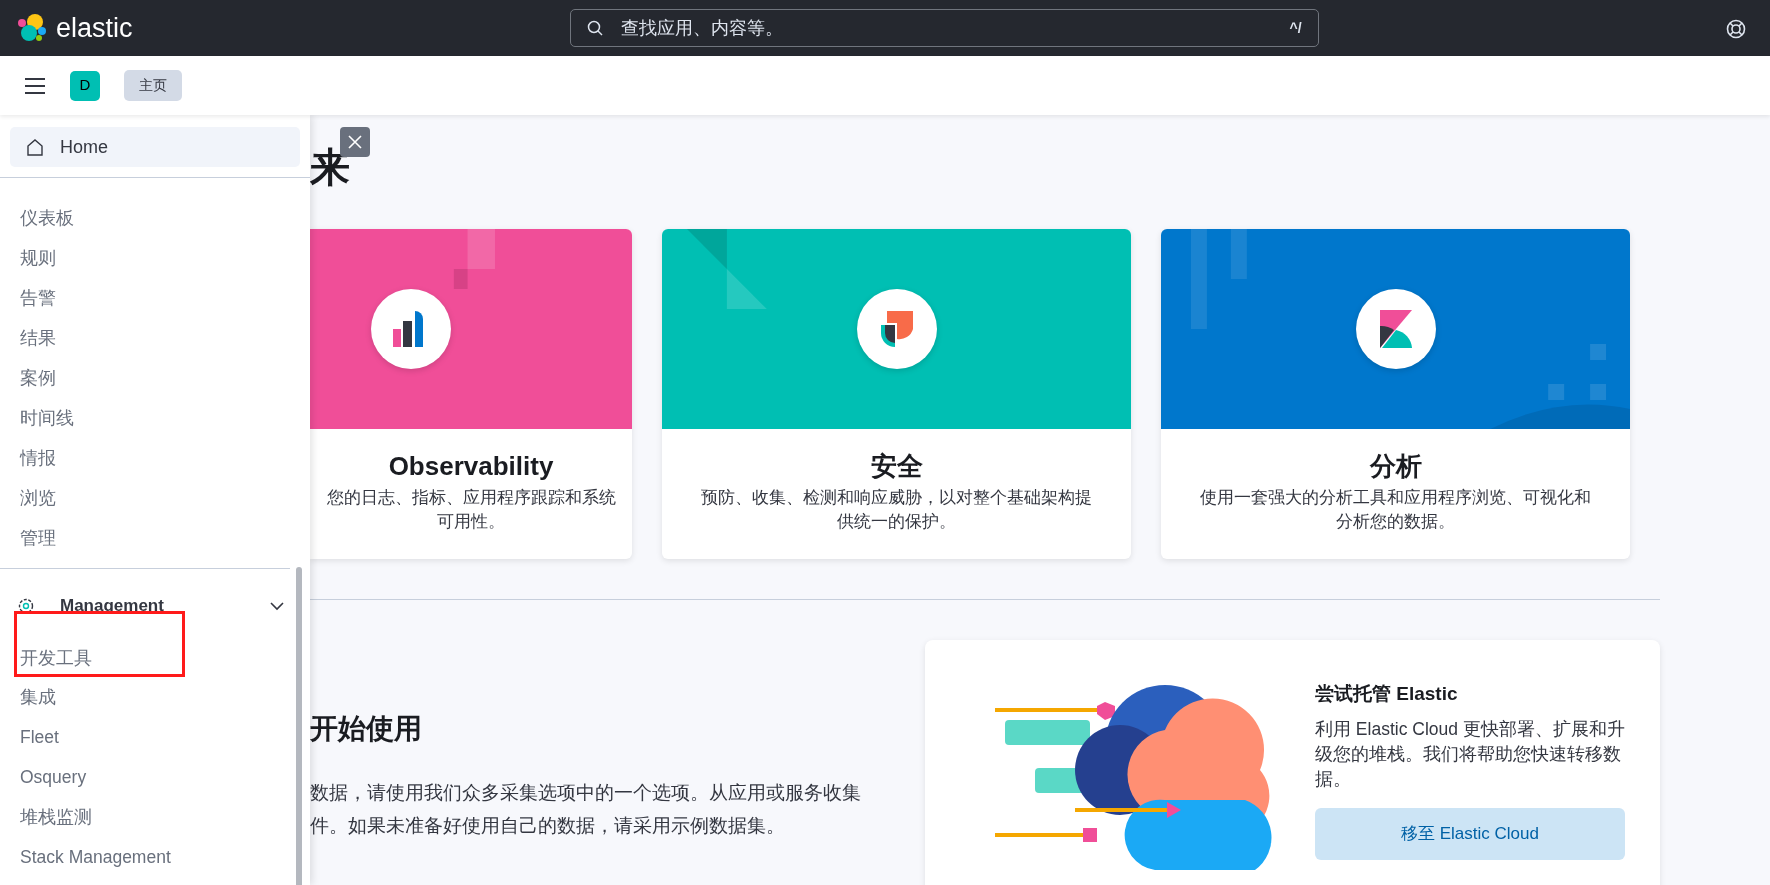 The height and width of the screenshot is (885, 1770). Describe the element at coordinates (153, 85) in the screenshot. I see `breadcrumb: 主页` at that location.